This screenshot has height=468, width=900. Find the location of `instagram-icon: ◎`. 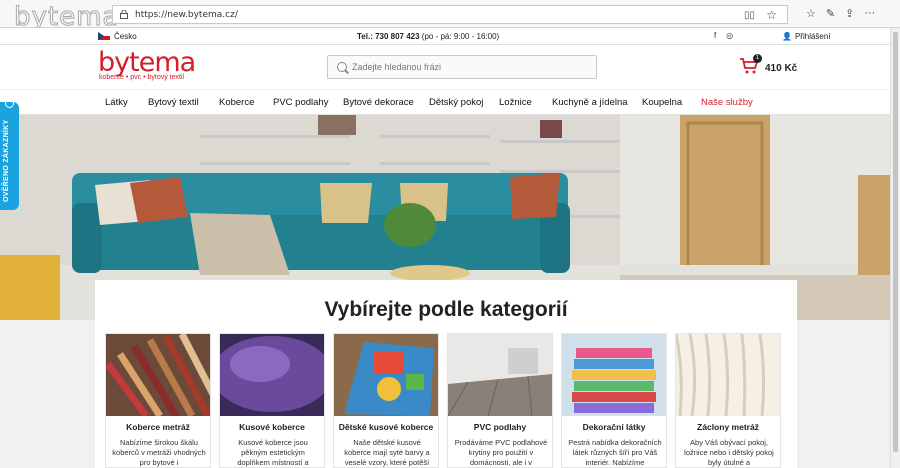

instagram-icon: ◎ is located at coordinates (729, 35).